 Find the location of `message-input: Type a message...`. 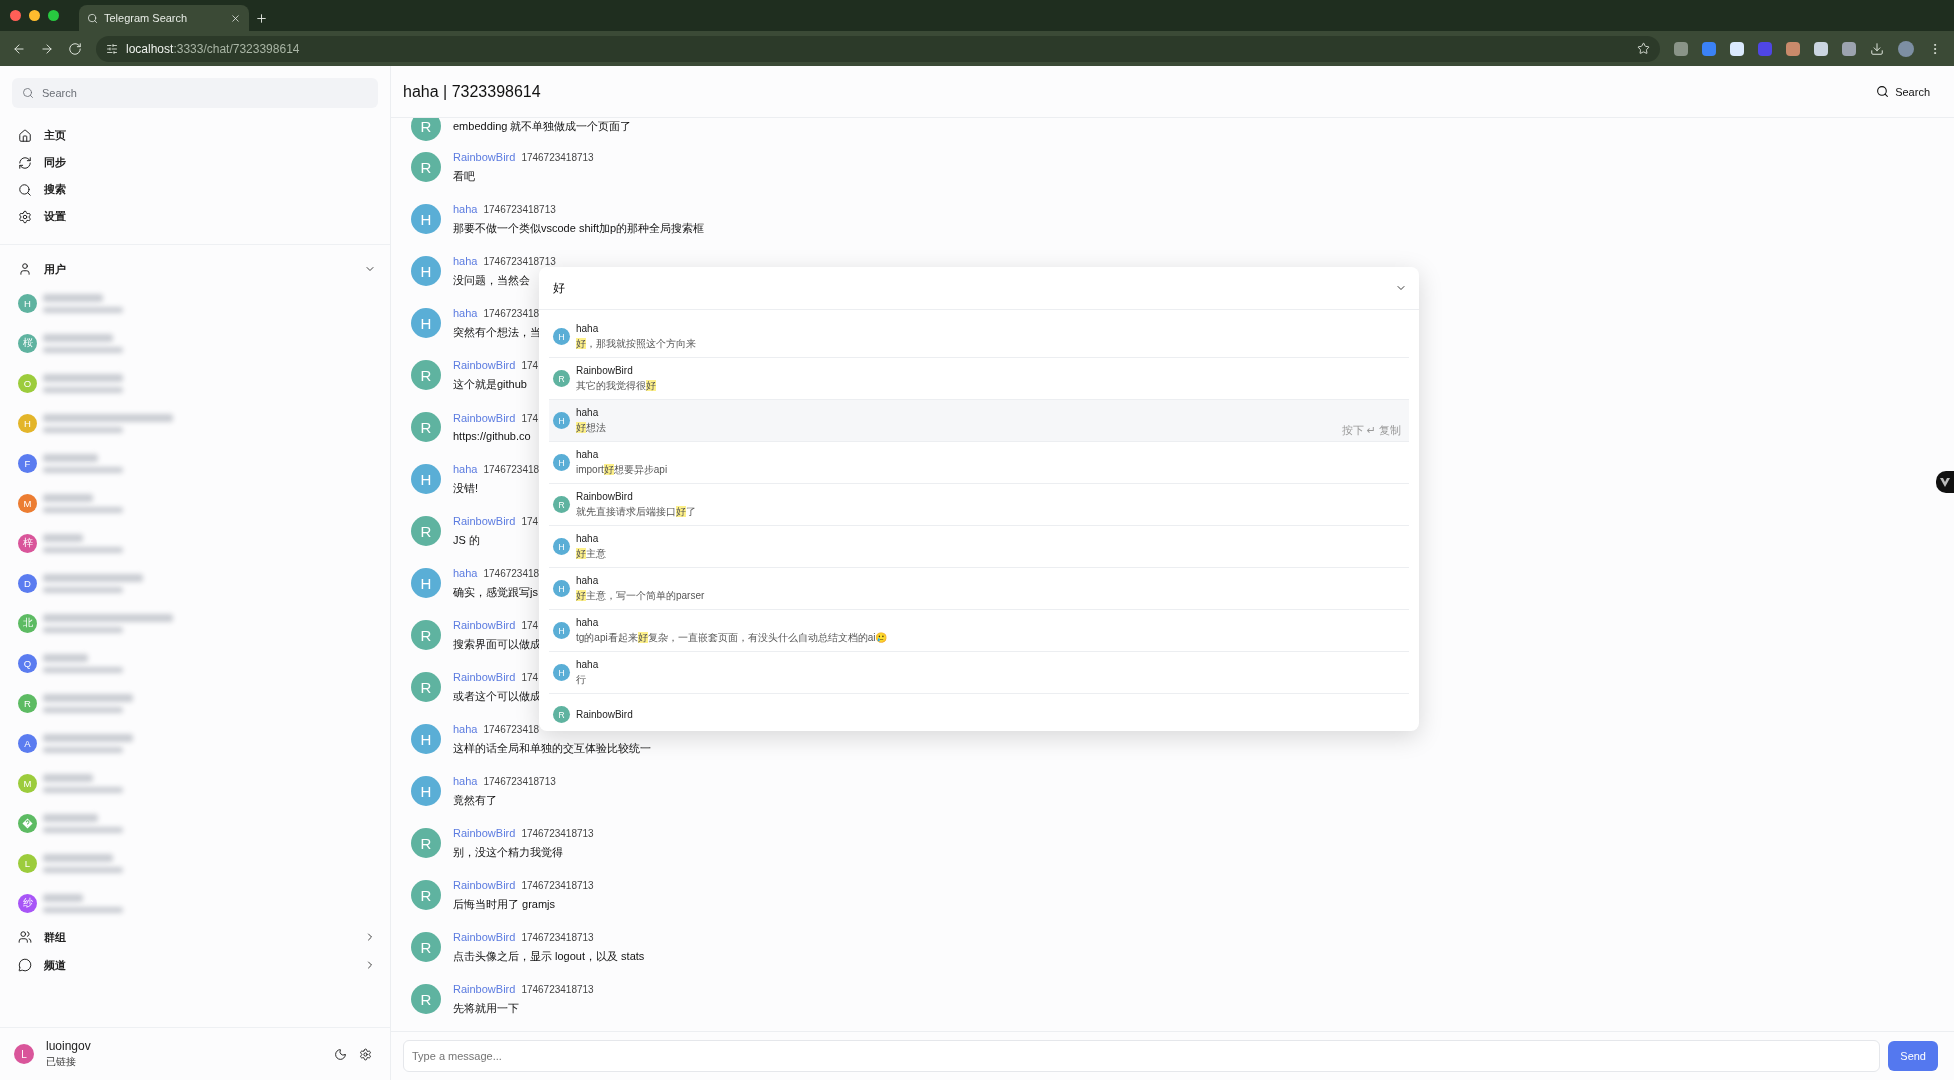

message-input: Type a message... is located at coordinates (1142, 1056).